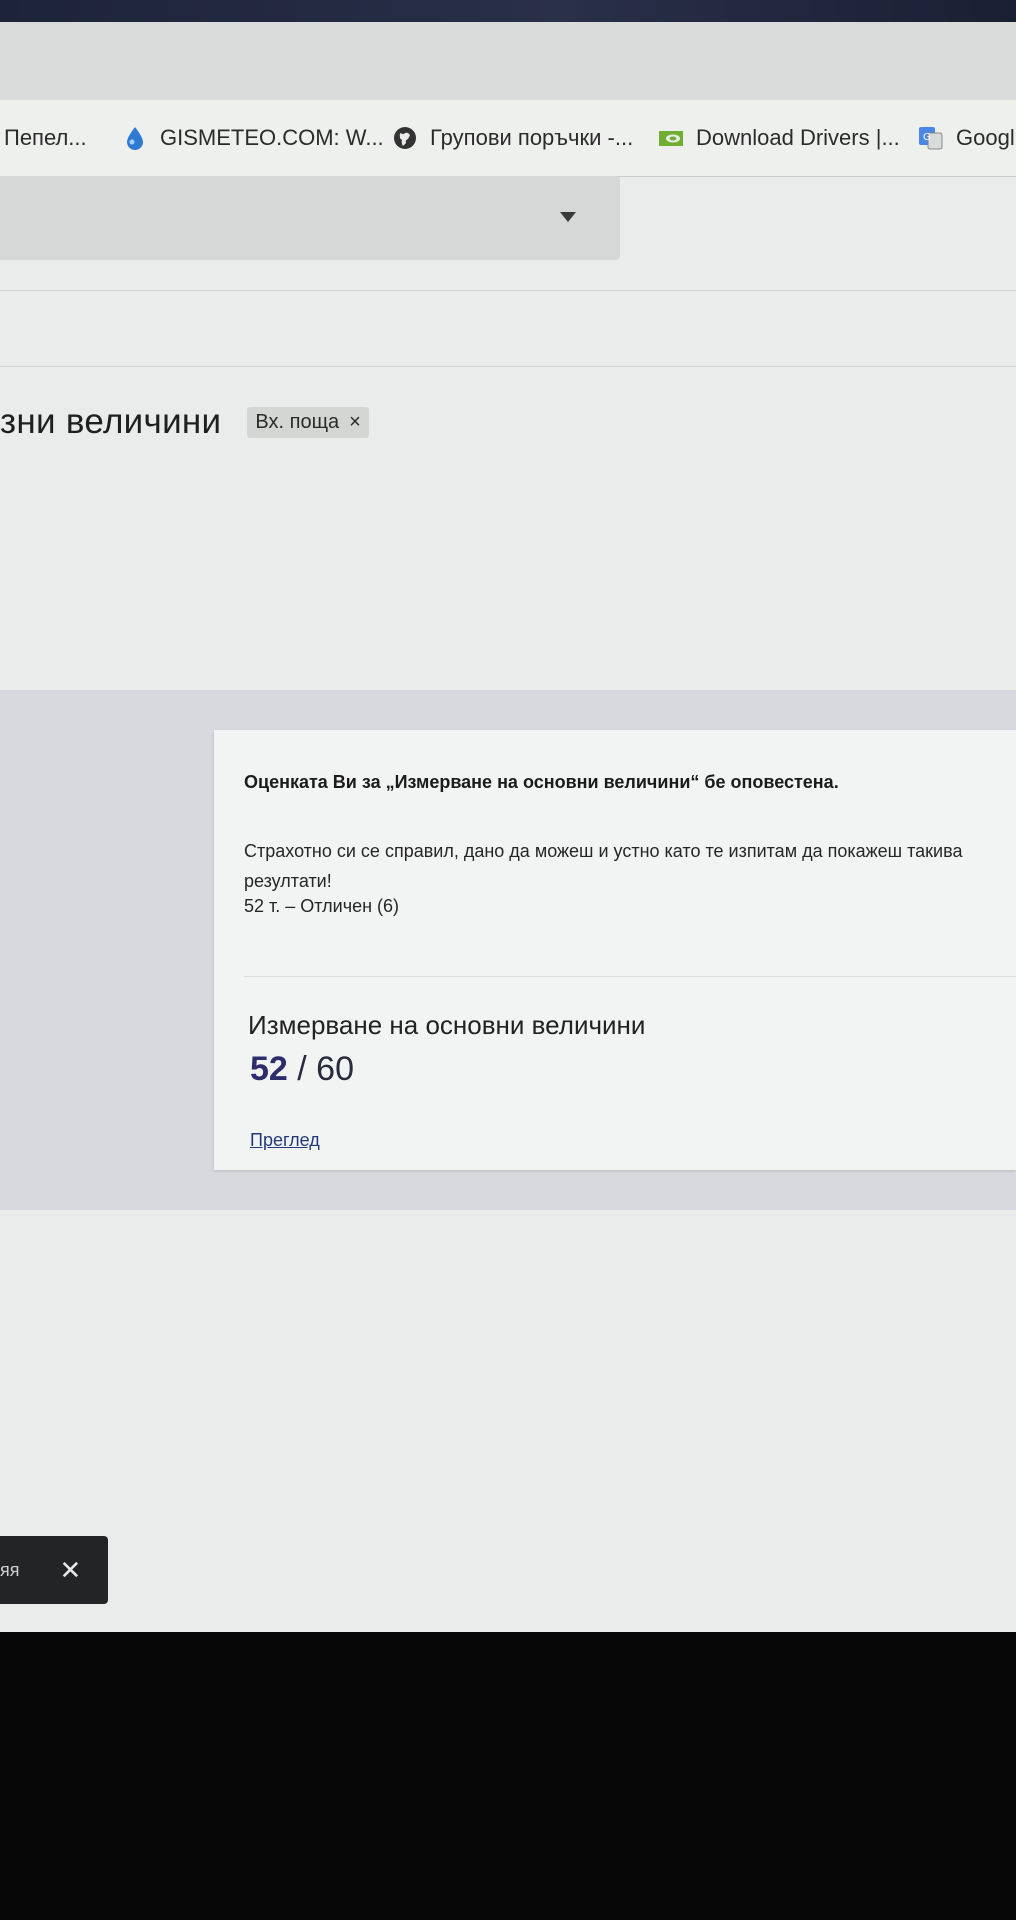  Describe the element at coordinates (71, 1570) in the screenshot. I see `close-icon: ✕` at that location.